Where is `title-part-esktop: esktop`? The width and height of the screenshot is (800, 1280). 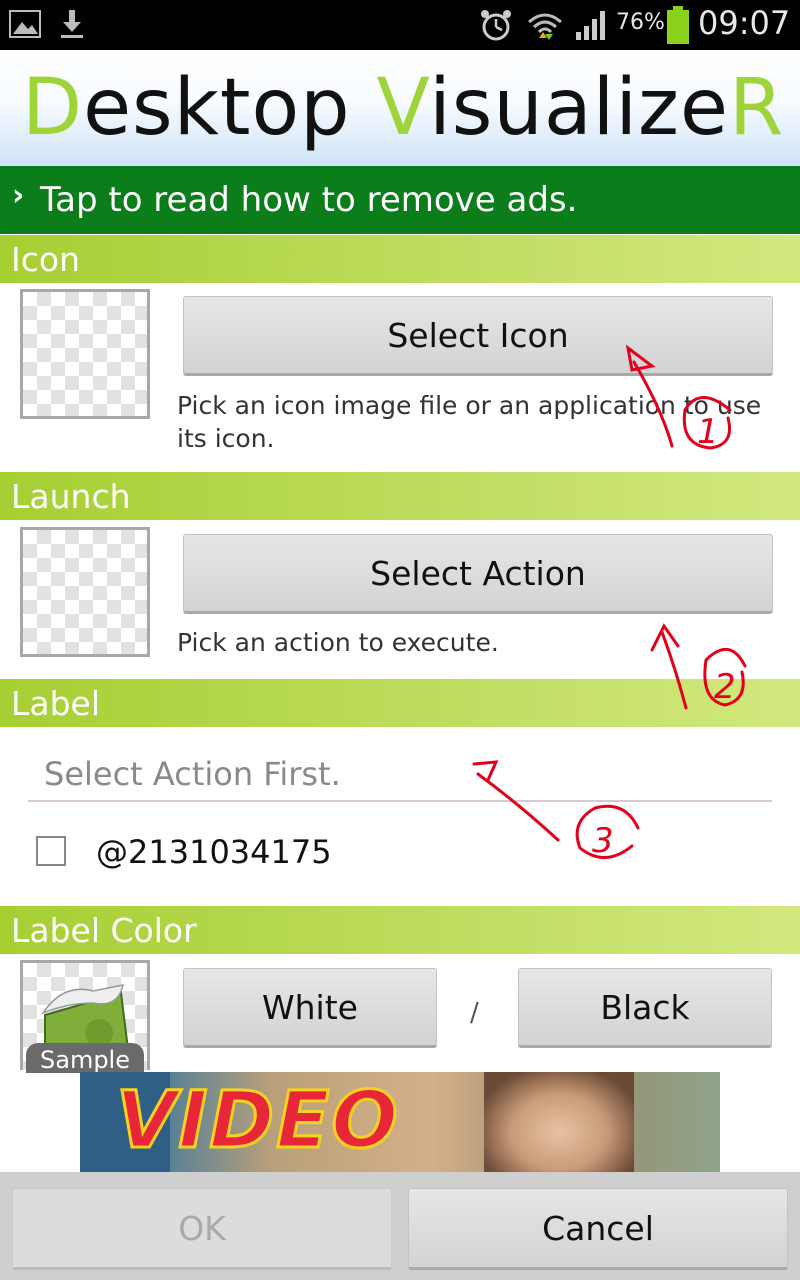 title-part-esktop: esktop is located at coordinates (230, 108).